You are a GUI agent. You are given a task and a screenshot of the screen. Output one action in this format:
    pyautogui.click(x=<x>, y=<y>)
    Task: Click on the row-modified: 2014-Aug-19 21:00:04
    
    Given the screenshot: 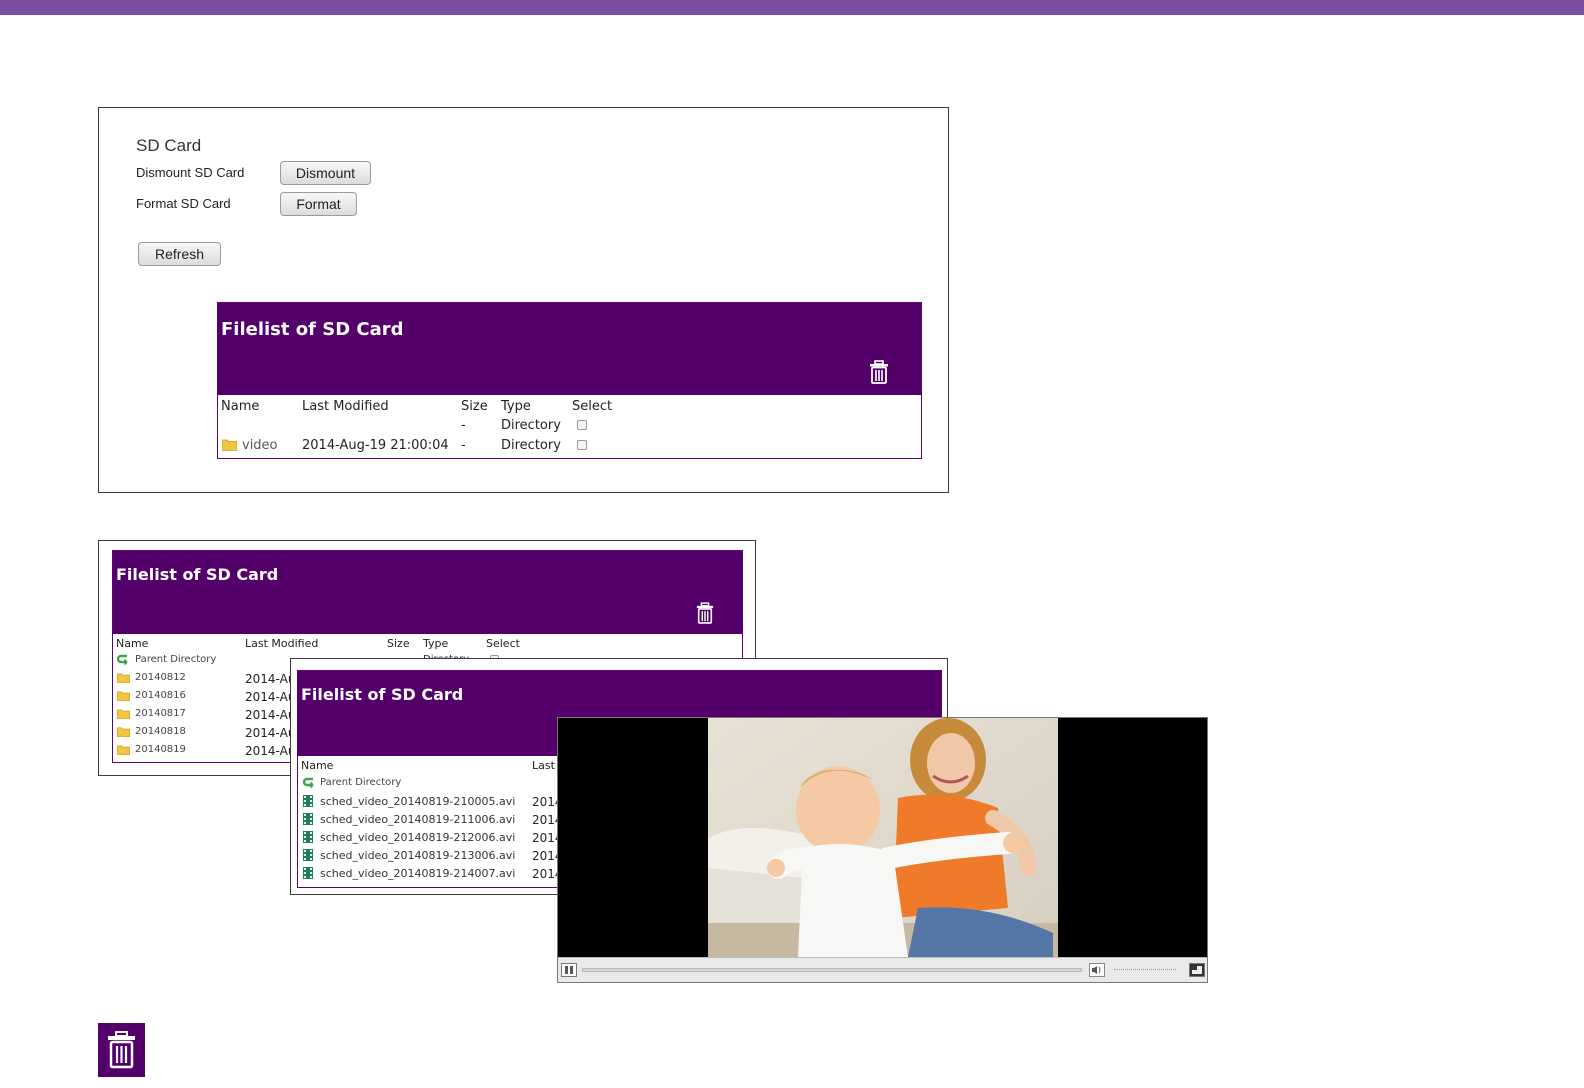 What is the action you would take?
    pyautogui.click(x=375, y=445)
    